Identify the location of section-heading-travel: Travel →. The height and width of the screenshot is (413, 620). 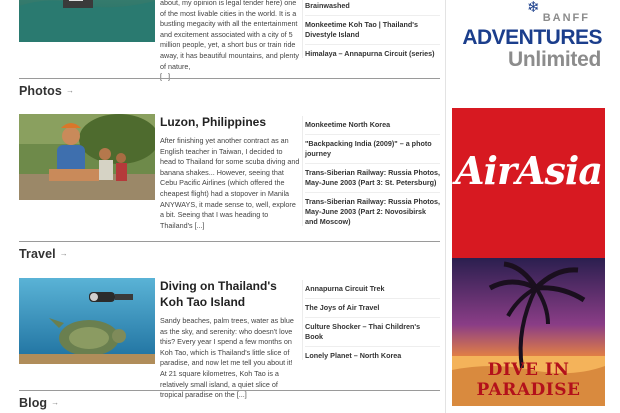
(43, 254).